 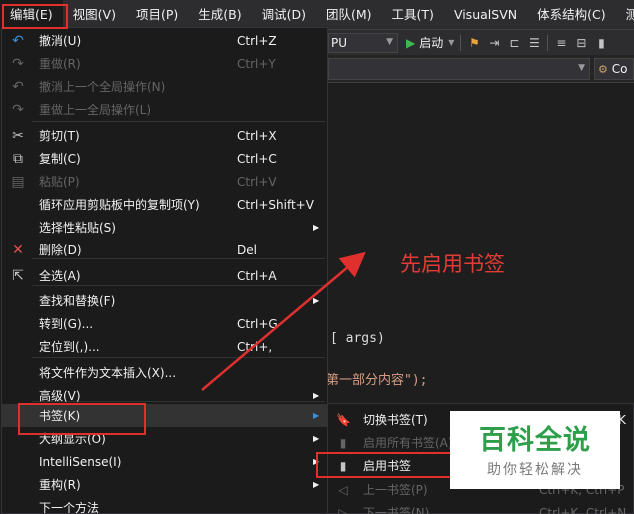 What do you see at coordinates (535, 470) in the screenshot?
I see `watermark-subtitle: 助你轻松解决` at bounding box center [535, 470].